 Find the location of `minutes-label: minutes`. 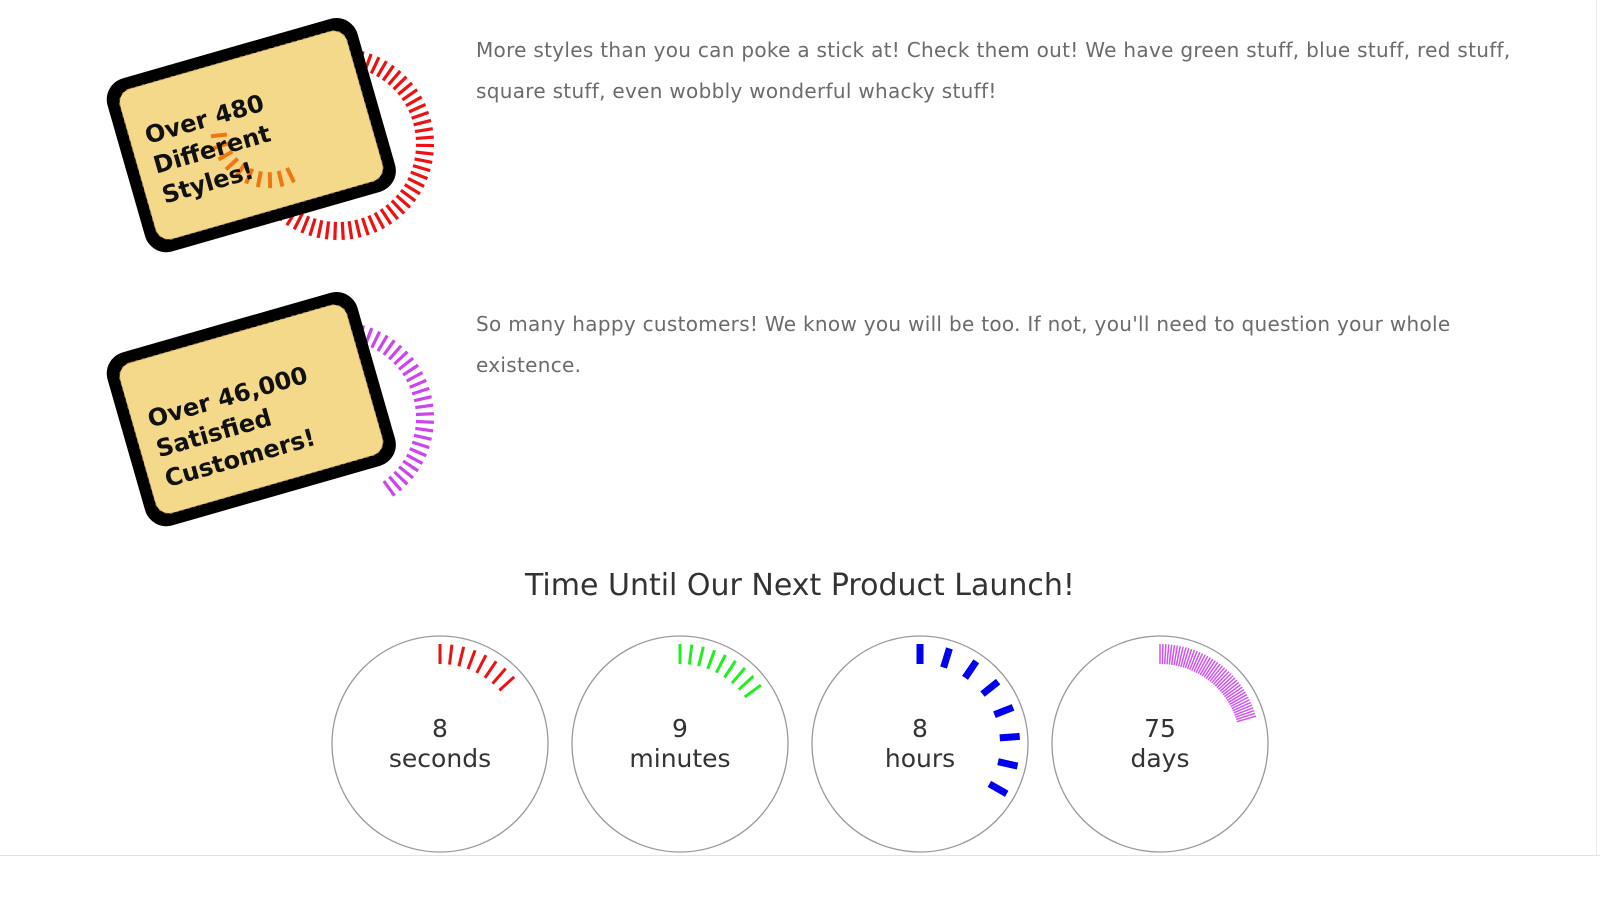

minutes-label: minutes is located at coordinates (680, 758).